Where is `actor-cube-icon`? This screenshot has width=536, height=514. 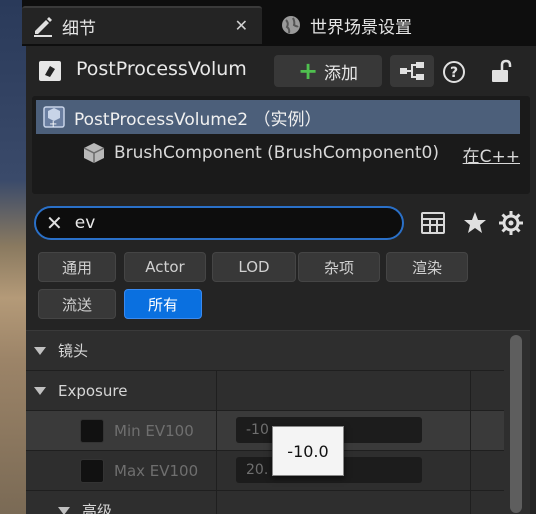
actor-cube-icon is located at coordinates (50, 71).